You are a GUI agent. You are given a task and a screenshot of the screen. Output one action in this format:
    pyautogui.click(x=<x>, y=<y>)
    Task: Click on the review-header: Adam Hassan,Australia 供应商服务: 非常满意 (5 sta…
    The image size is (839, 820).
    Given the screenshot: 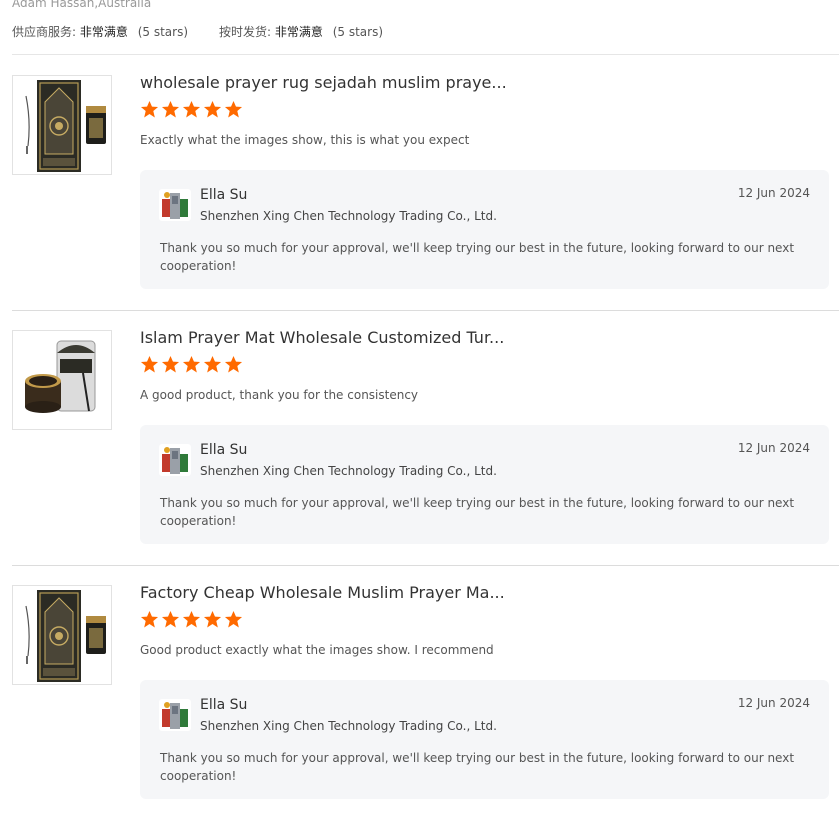 What is the action you would take?
    pyautogui.click(x=425, y=27)
    